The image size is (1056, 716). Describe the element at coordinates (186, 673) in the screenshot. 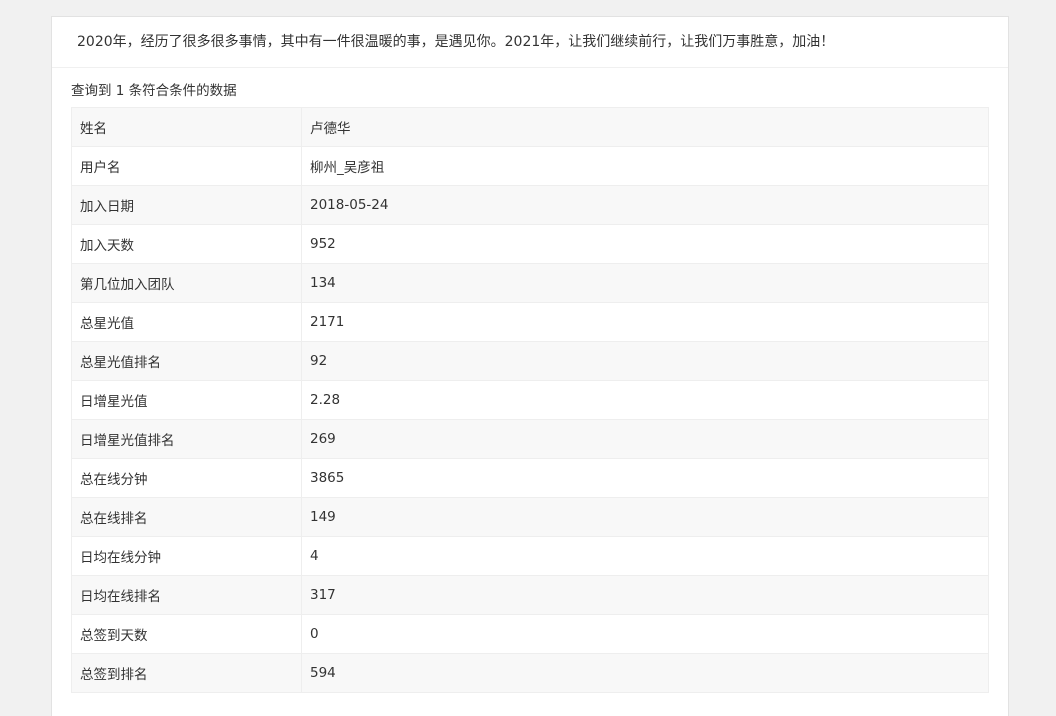

I see `row-label: 总签到排名` at that location.